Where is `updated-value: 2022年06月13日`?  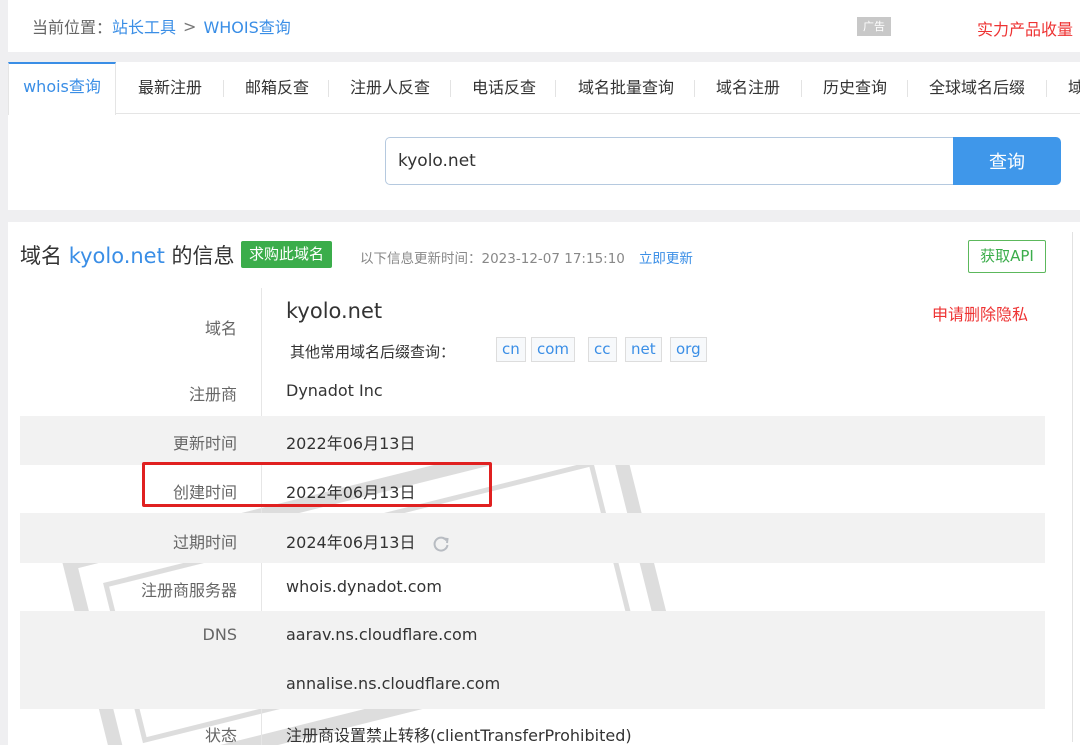
updated-value: 2022年06月13日 is located at coordinates (351, 443).